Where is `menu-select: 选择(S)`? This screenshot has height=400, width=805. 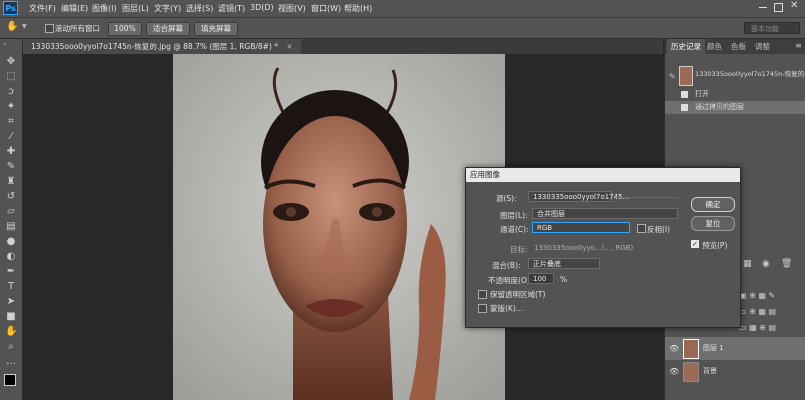 menu-select: 选择(S) is located at coordinates (199, 8).